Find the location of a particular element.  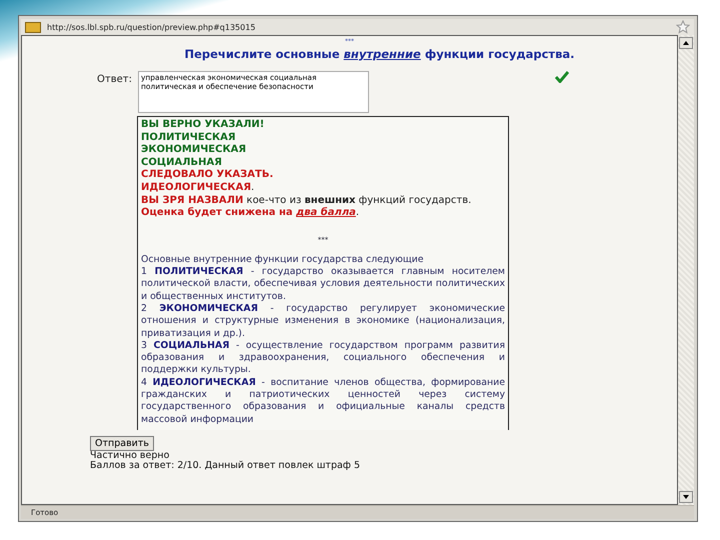

result-verdict: Частично верно is located at coordinates (130, 455).